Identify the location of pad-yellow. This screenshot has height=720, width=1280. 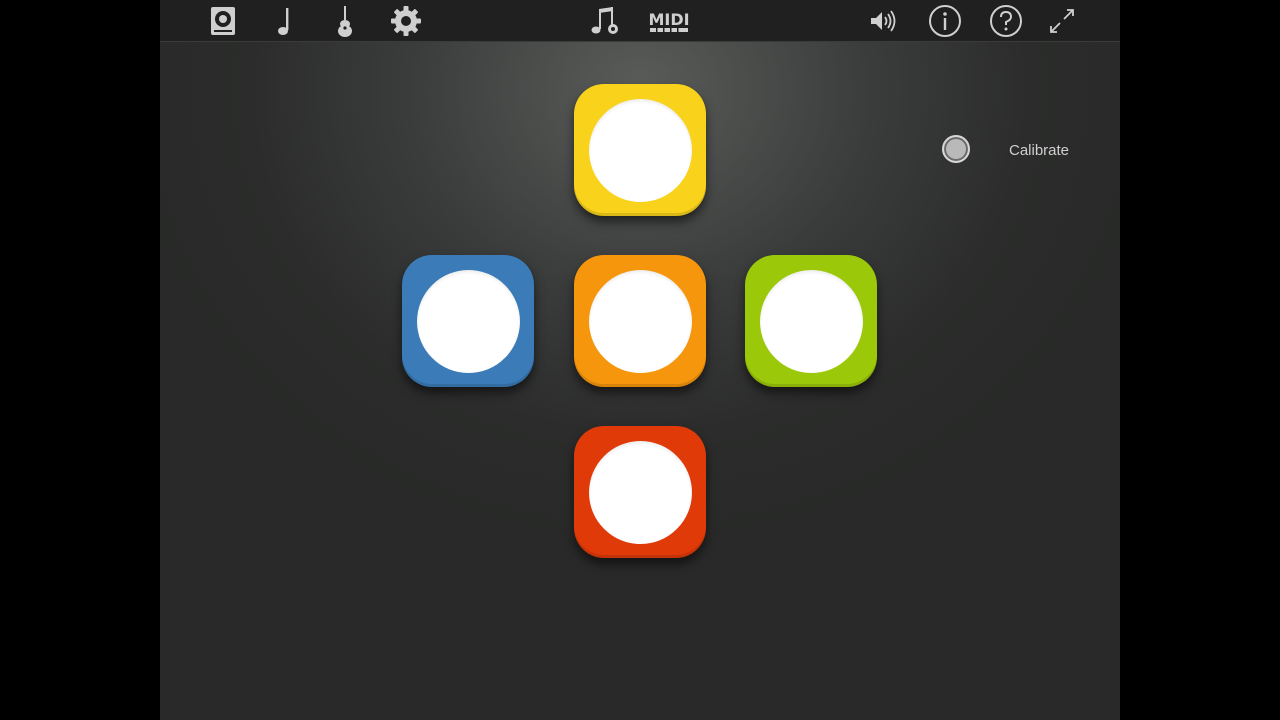
(640, 150).